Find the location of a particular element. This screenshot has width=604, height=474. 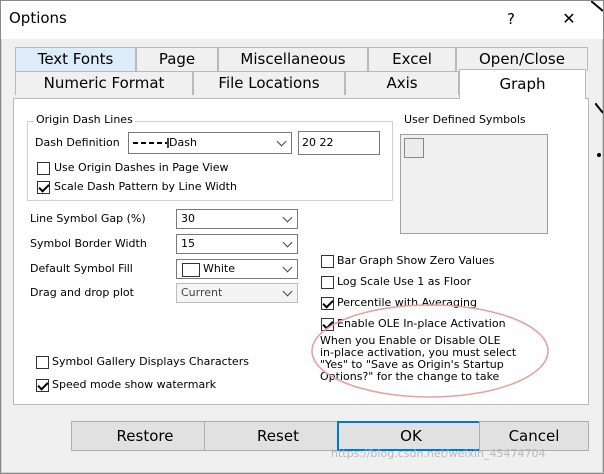

speed-mode-checkbox is located at coordinates (42, 385).